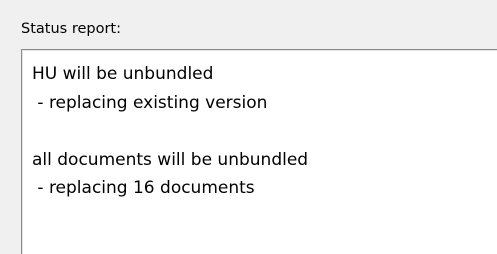 This screenshot has height=254, width=497. I want to click on status-line-1: HU will be unbundled, so click(123, 74).